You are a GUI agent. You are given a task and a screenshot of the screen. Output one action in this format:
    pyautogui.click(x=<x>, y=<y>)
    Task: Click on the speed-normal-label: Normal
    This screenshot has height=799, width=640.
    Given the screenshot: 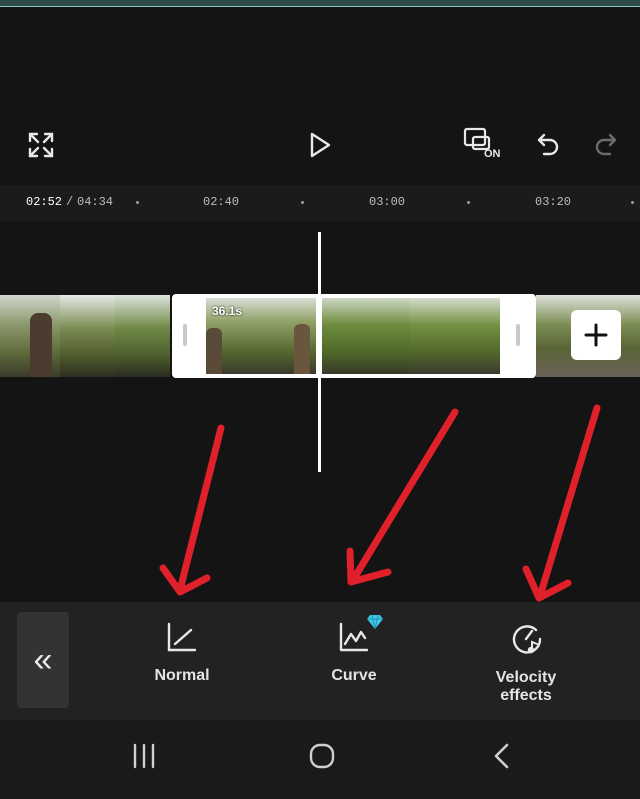 What is the action you would take?
    pyautogui.click(x=182, y=675)
    